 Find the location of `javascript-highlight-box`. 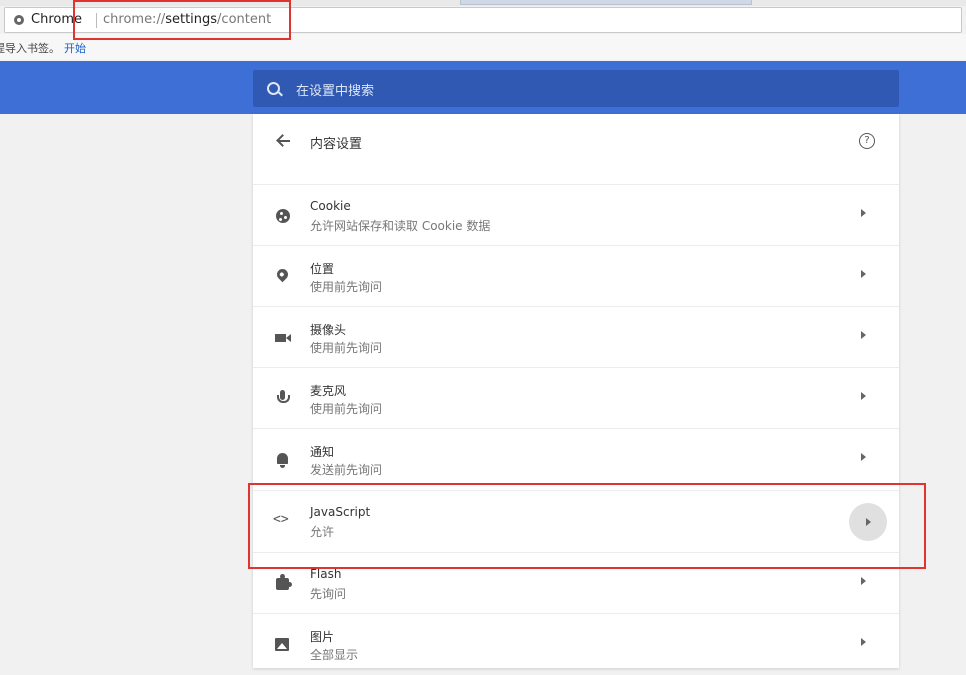

javascript-highlight-box is located at coordinates (587, 526).